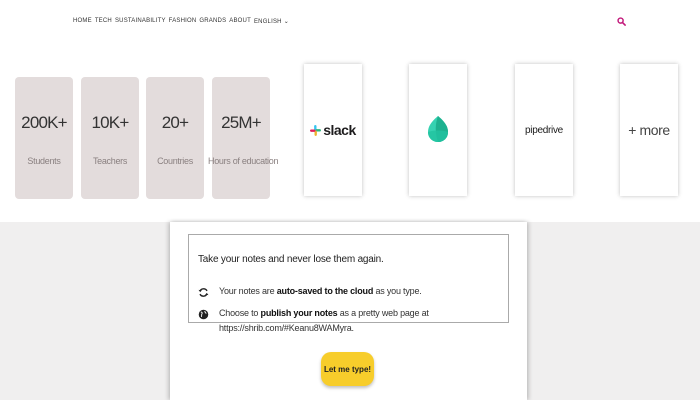  I want to click on logo-card-more: + more, so click(649, 130).